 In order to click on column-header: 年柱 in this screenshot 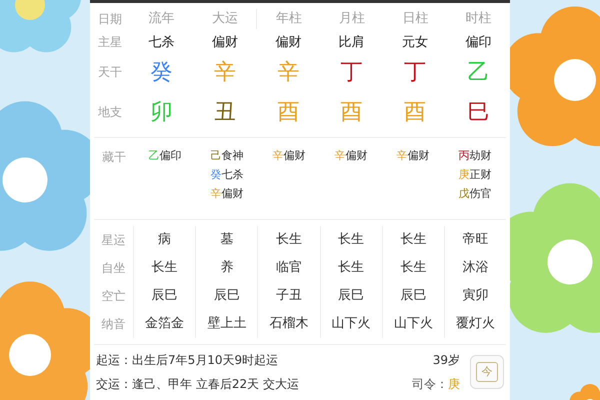, I will do `click(288, 19)`.